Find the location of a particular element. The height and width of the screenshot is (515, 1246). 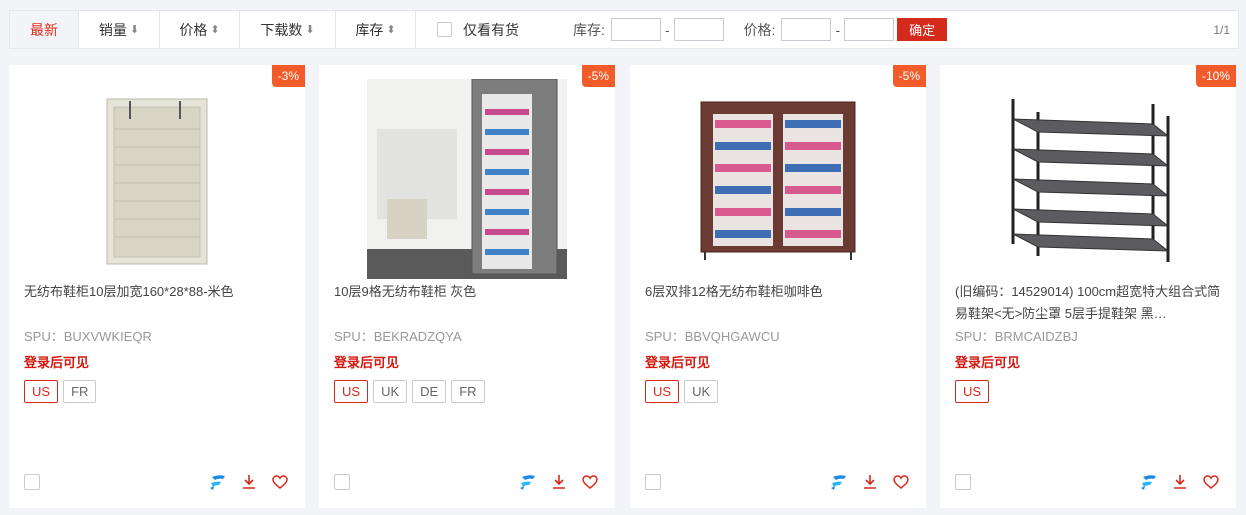

price-range: 价格: - 确定 is located at coordinates (846, 29).